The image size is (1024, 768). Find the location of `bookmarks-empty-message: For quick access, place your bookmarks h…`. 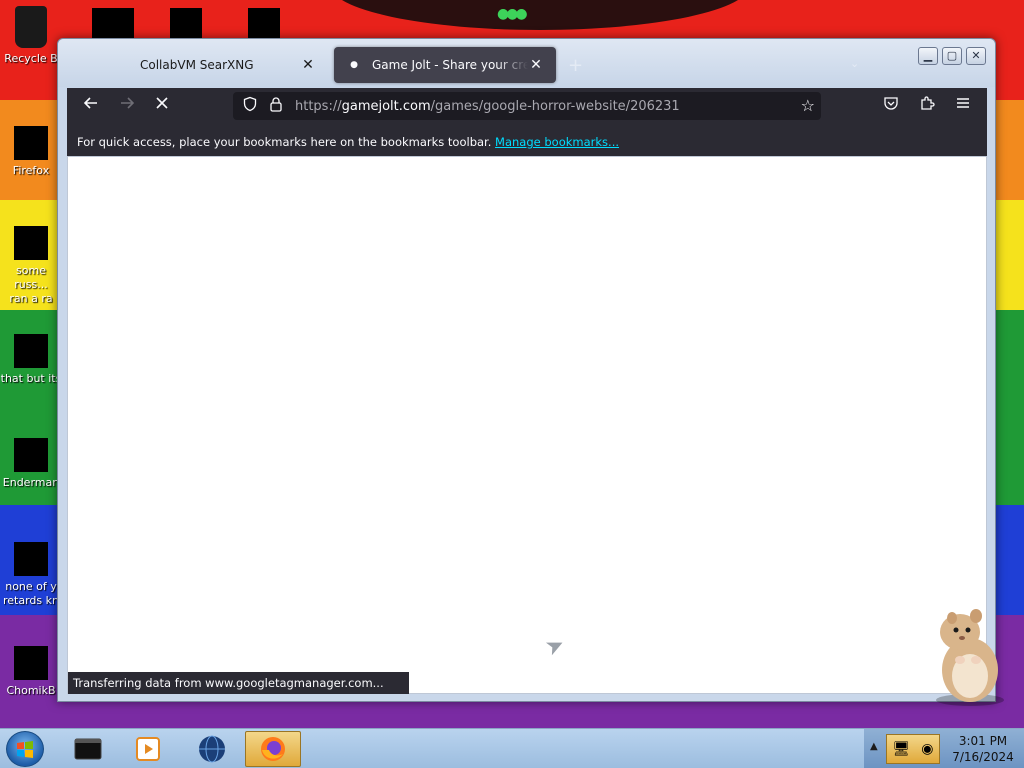

bookmarks-empty-message: For quick access, place your bookmarks h… is located at coordinates (284, 142).